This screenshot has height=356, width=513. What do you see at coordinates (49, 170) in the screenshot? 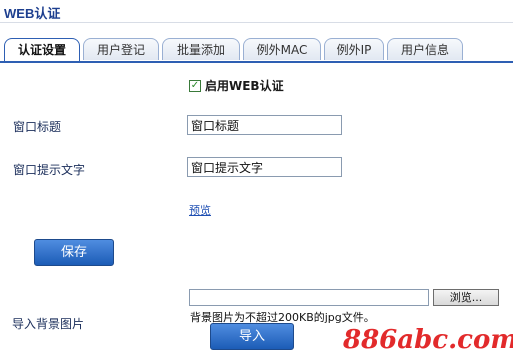
I see `window-hint-label: 窗口提示文字` at bounding box center [49, 170].